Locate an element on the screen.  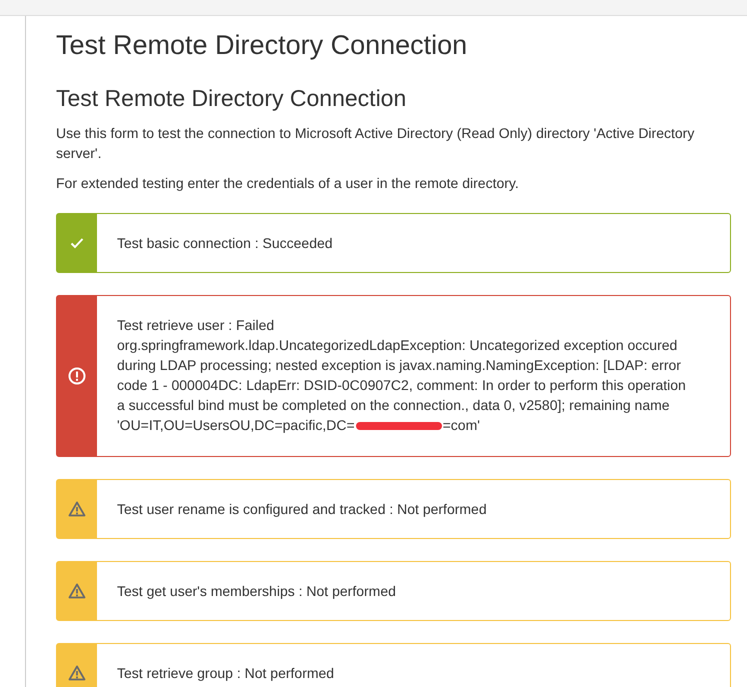
result-message: Test get user's memberships : Not performed is located at coordinates (257, 591).